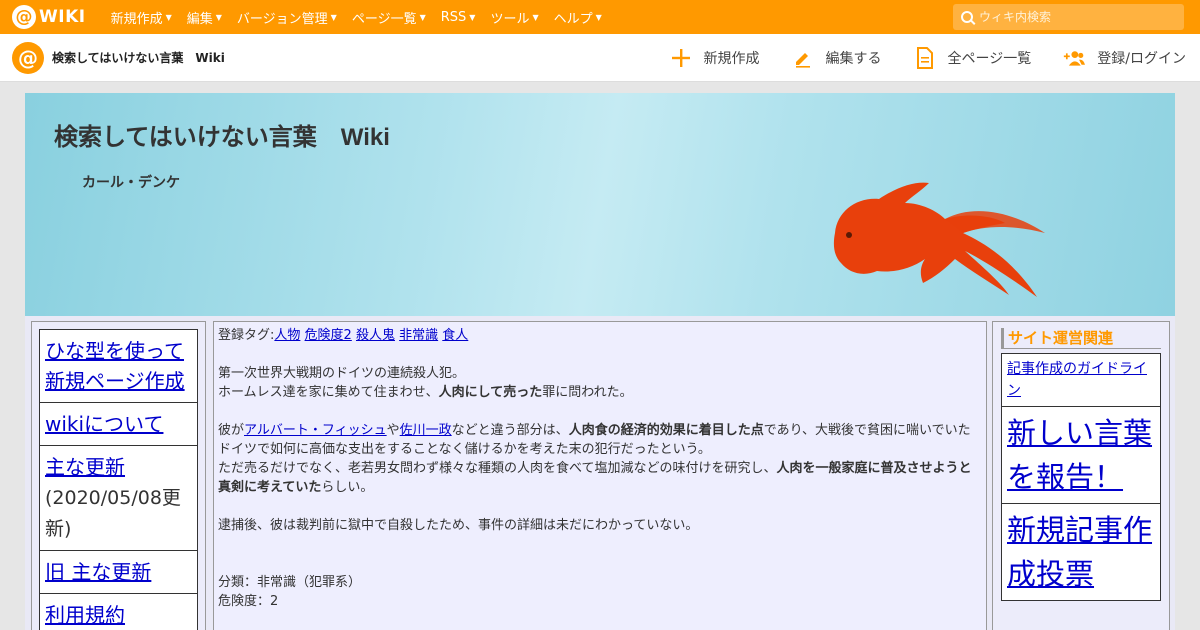 This screenshot has height=630, width=1200. I want to click on site-name-link: 検索してはいけない言葉 Wiki, so click(138, 57).